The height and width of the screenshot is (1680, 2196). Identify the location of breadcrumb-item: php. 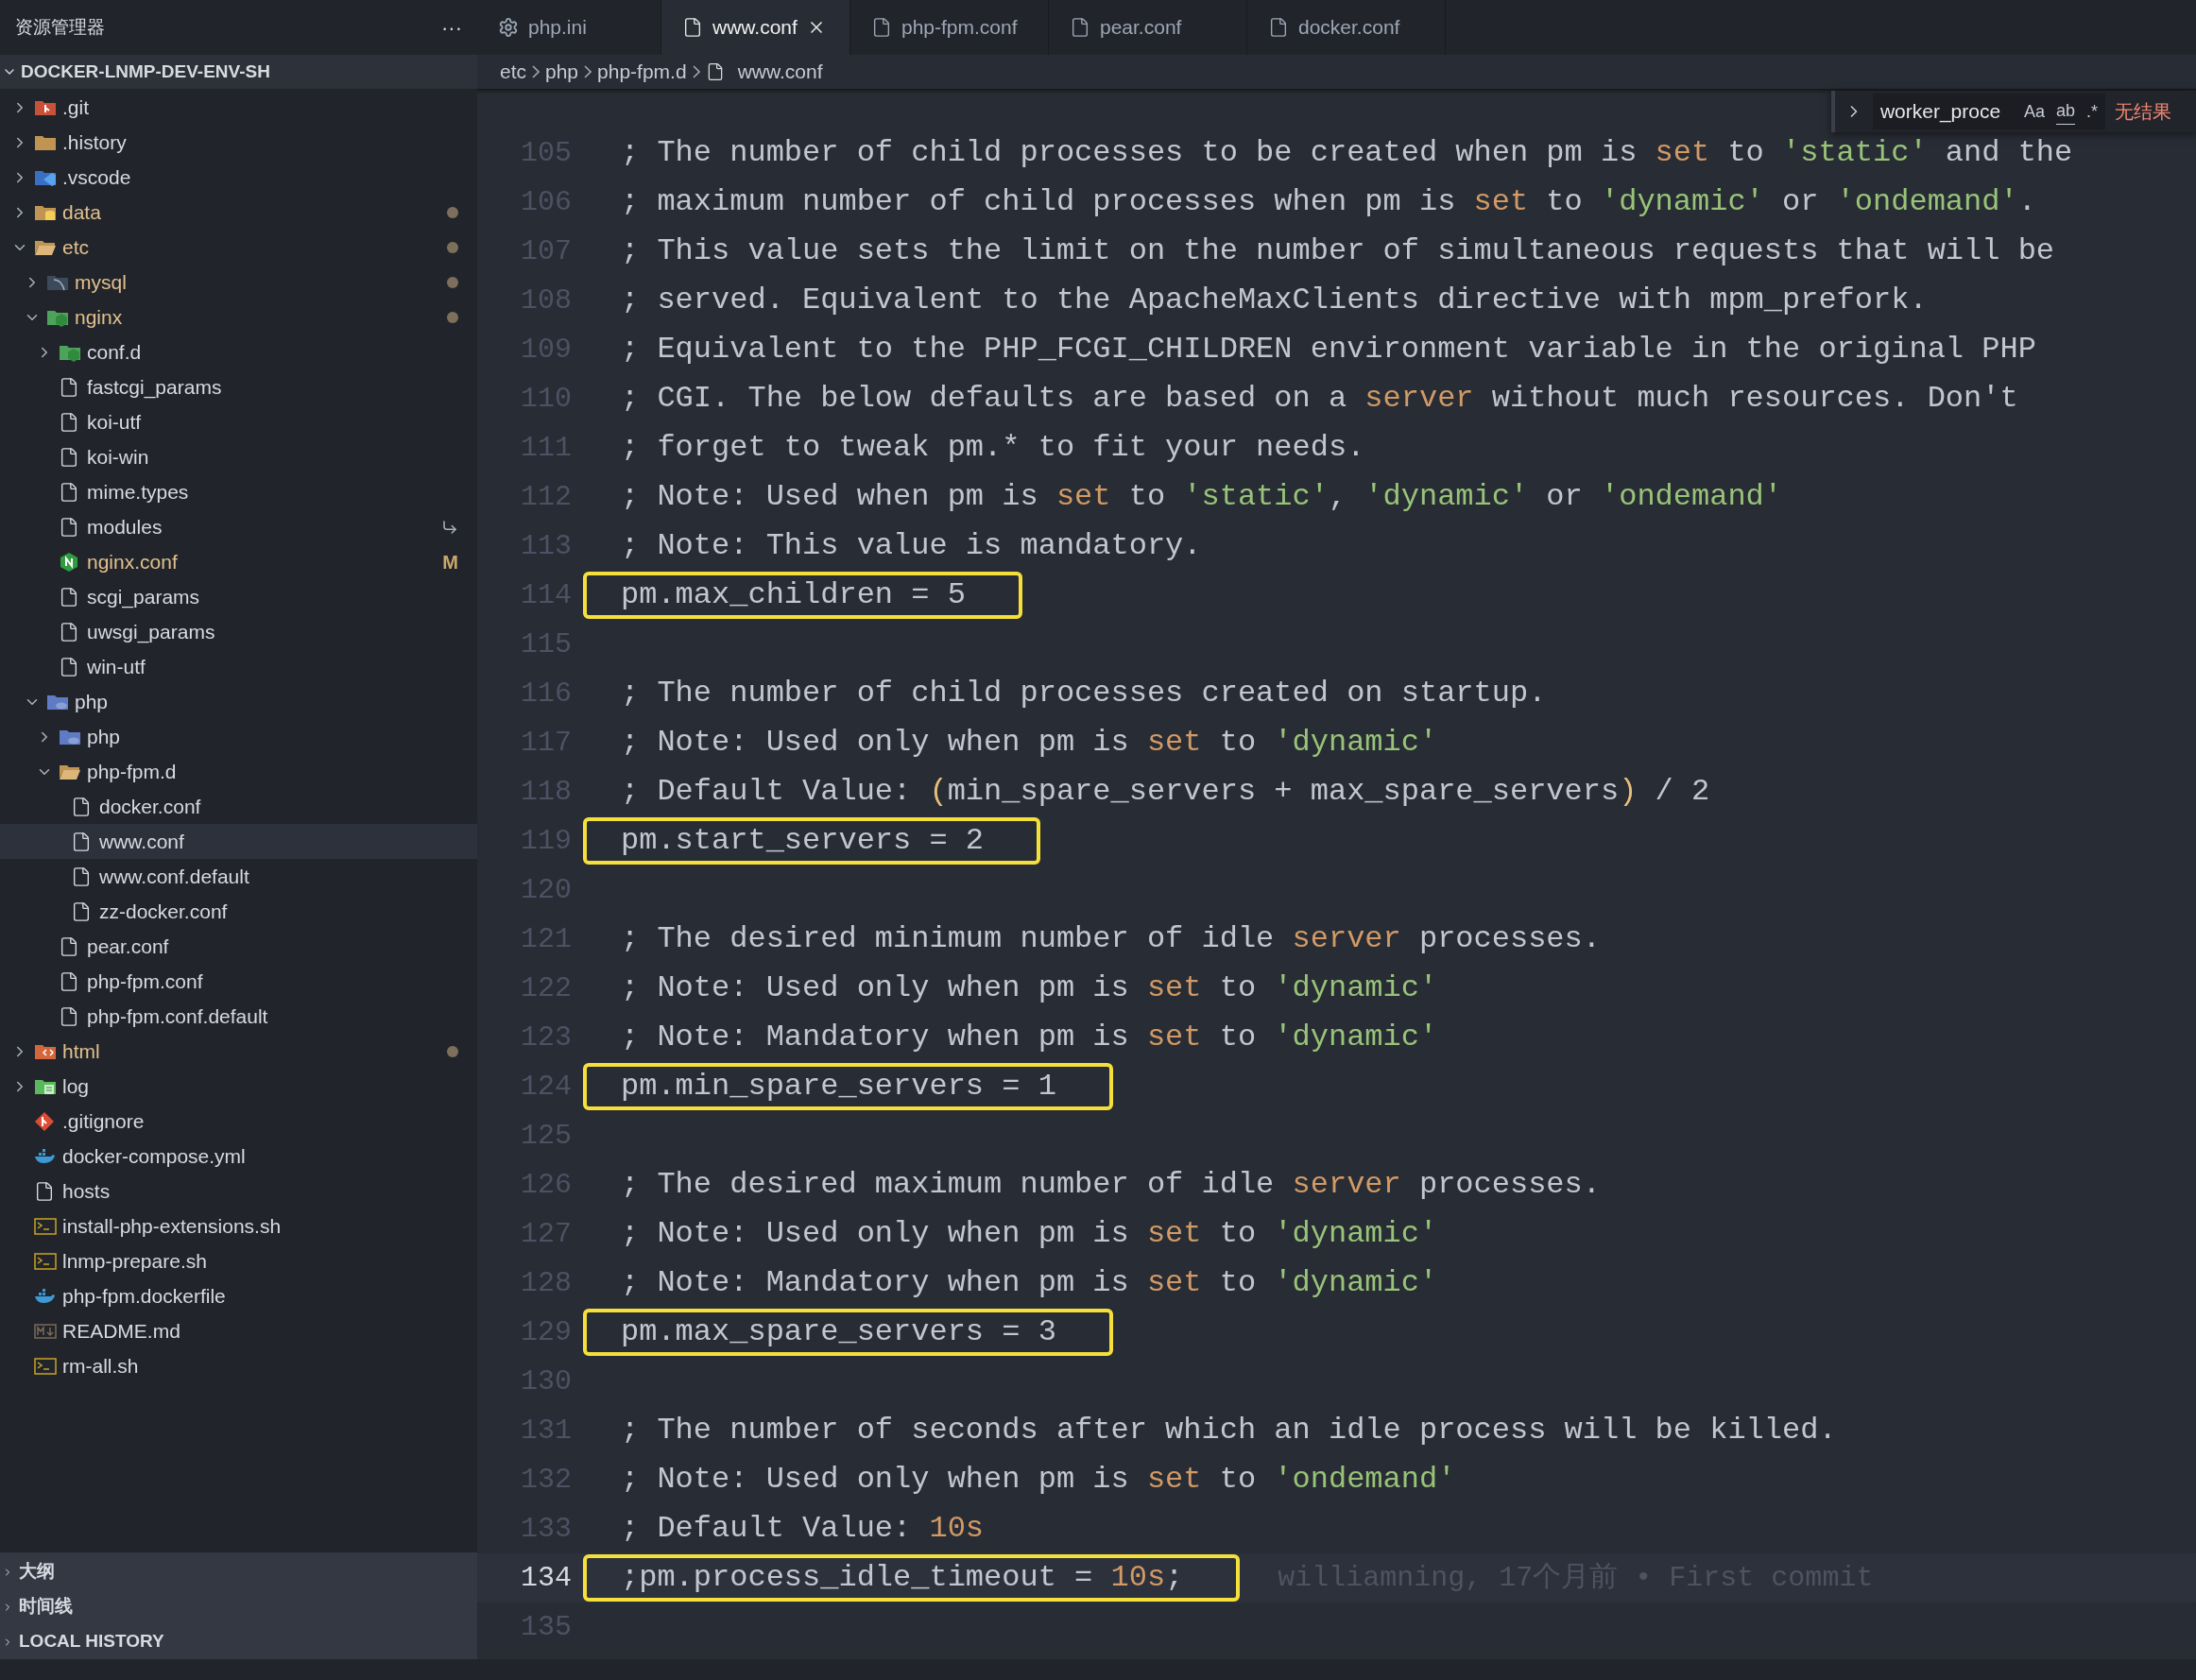
(562, 72).